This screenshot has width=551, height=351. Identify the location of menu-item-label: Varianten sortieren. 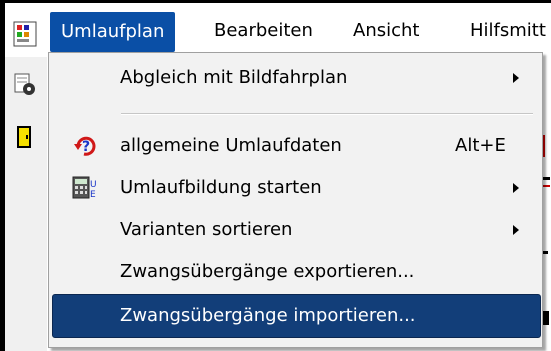
(206, 229).